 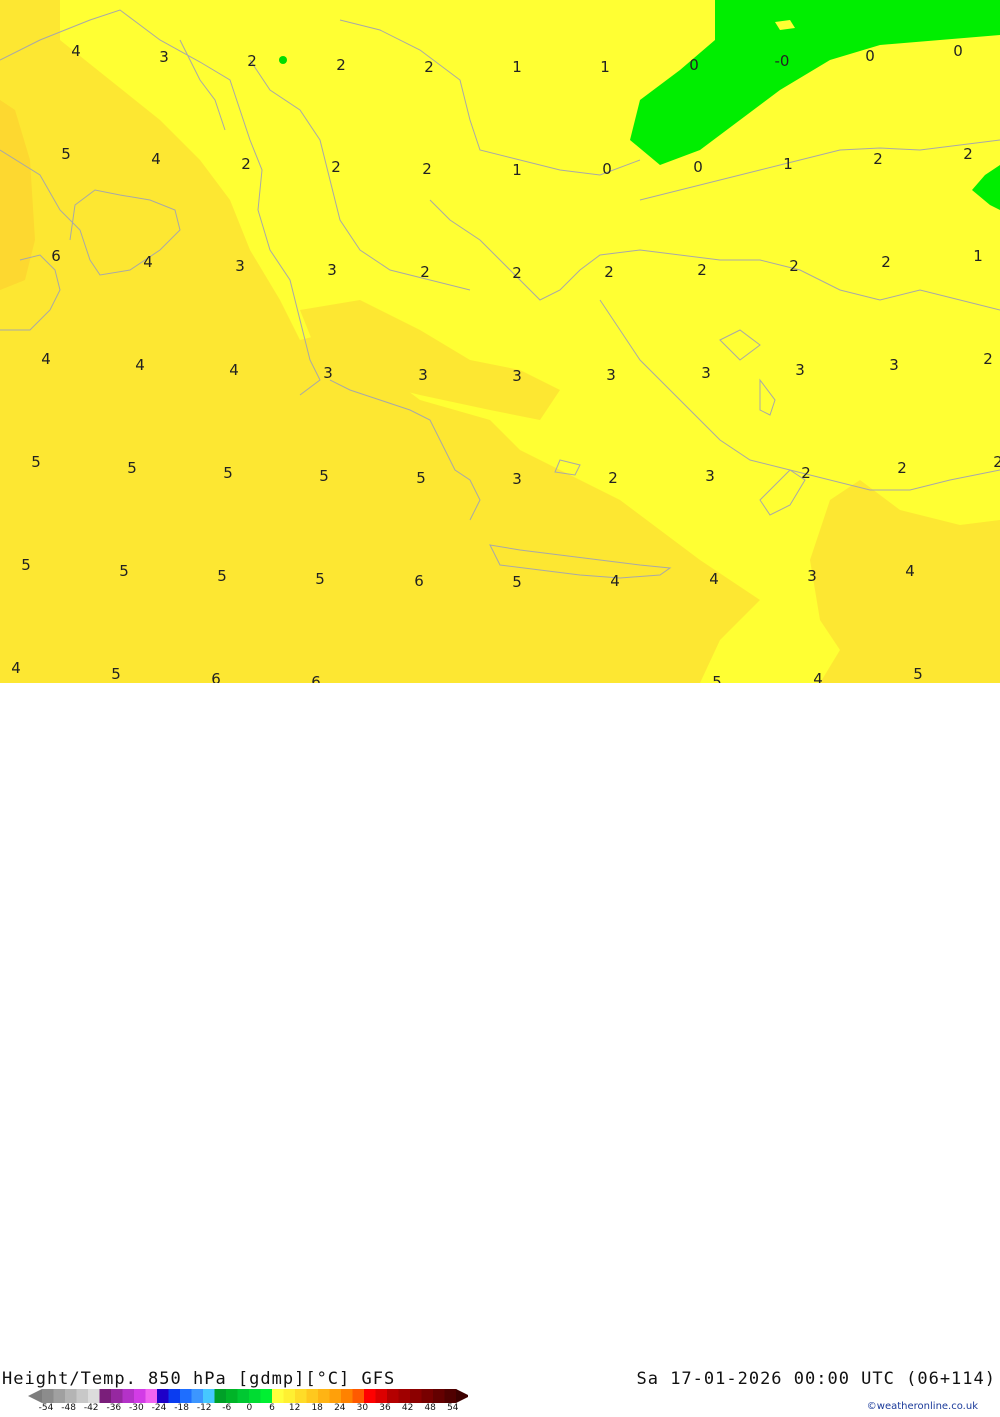 What do you see at coordinates (91, 1408) in the screenshot?
I see `colorbar-tick-label: -42` at bounding box center [91, 1408].